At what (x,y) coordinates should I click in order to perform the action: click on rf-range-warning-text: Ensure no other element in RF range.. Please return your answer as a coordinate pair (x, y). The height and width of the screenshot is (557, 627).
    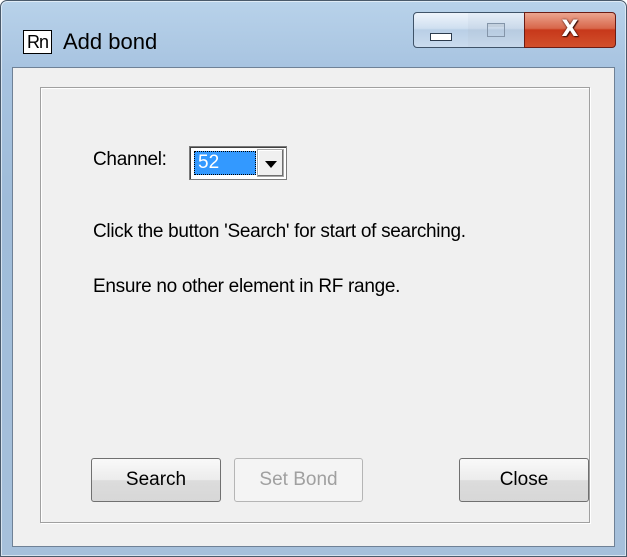
    Looking at the image, I should click on (247, 286).